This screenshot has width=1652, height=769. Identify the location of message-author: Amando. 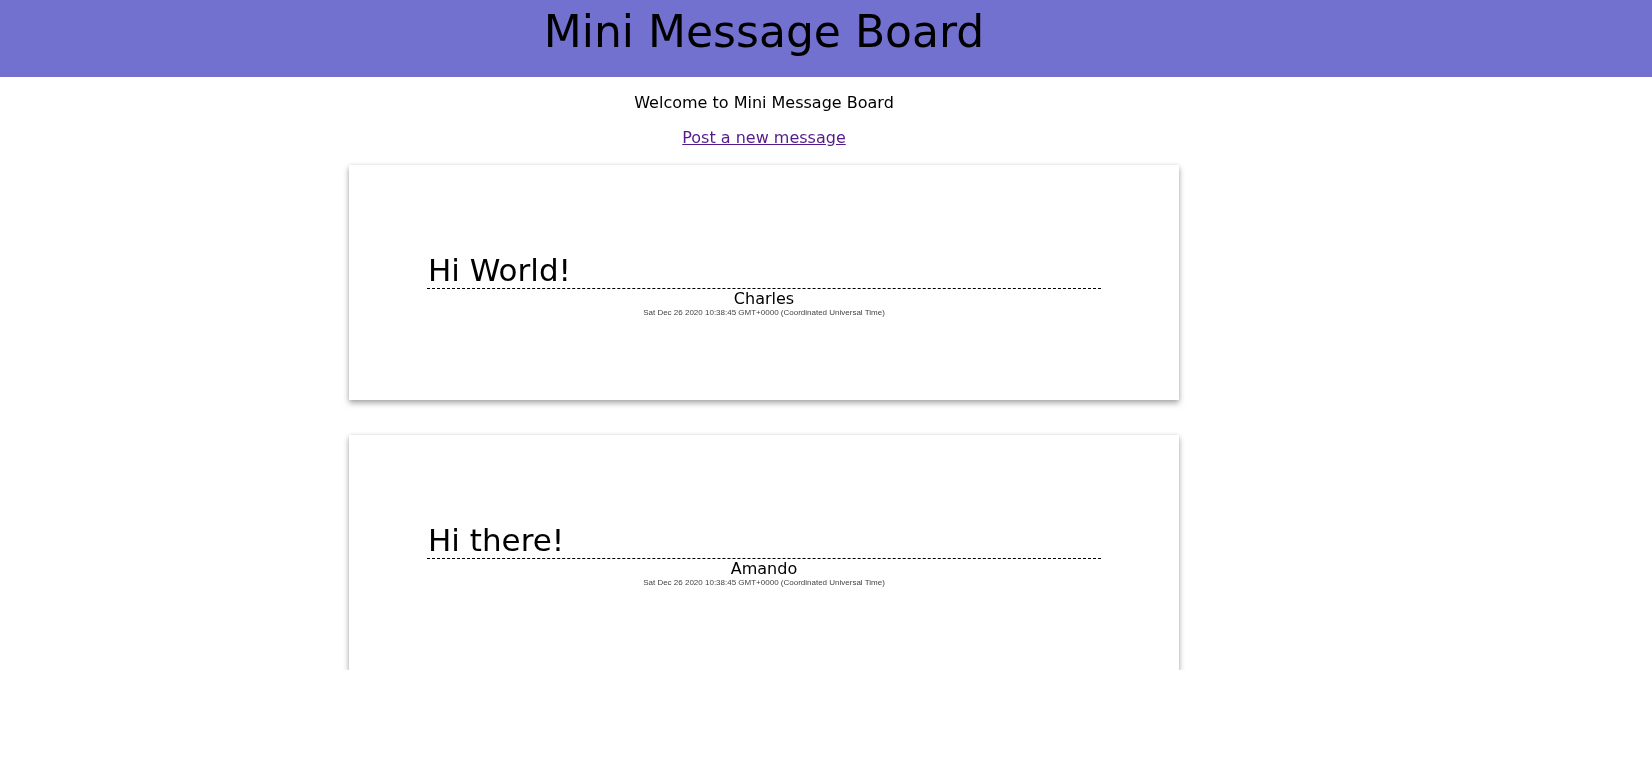
(764, 568).